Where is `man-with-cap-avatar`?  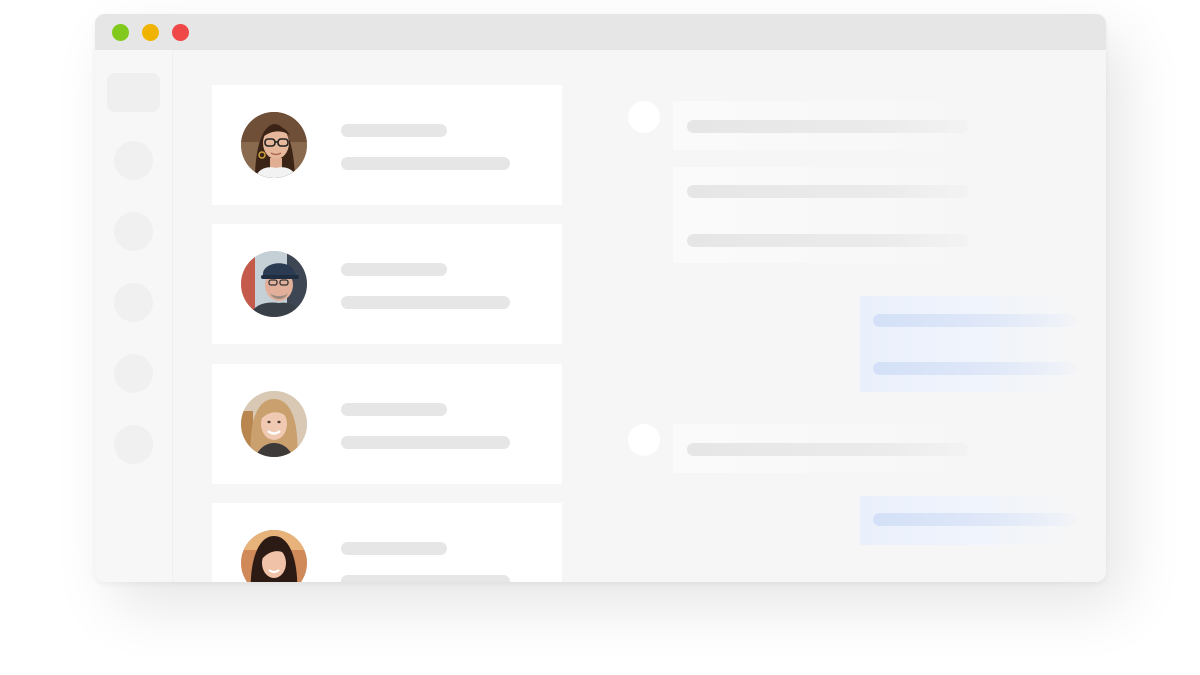 man-with-cap-avatar is located at coordinates (274, 284).